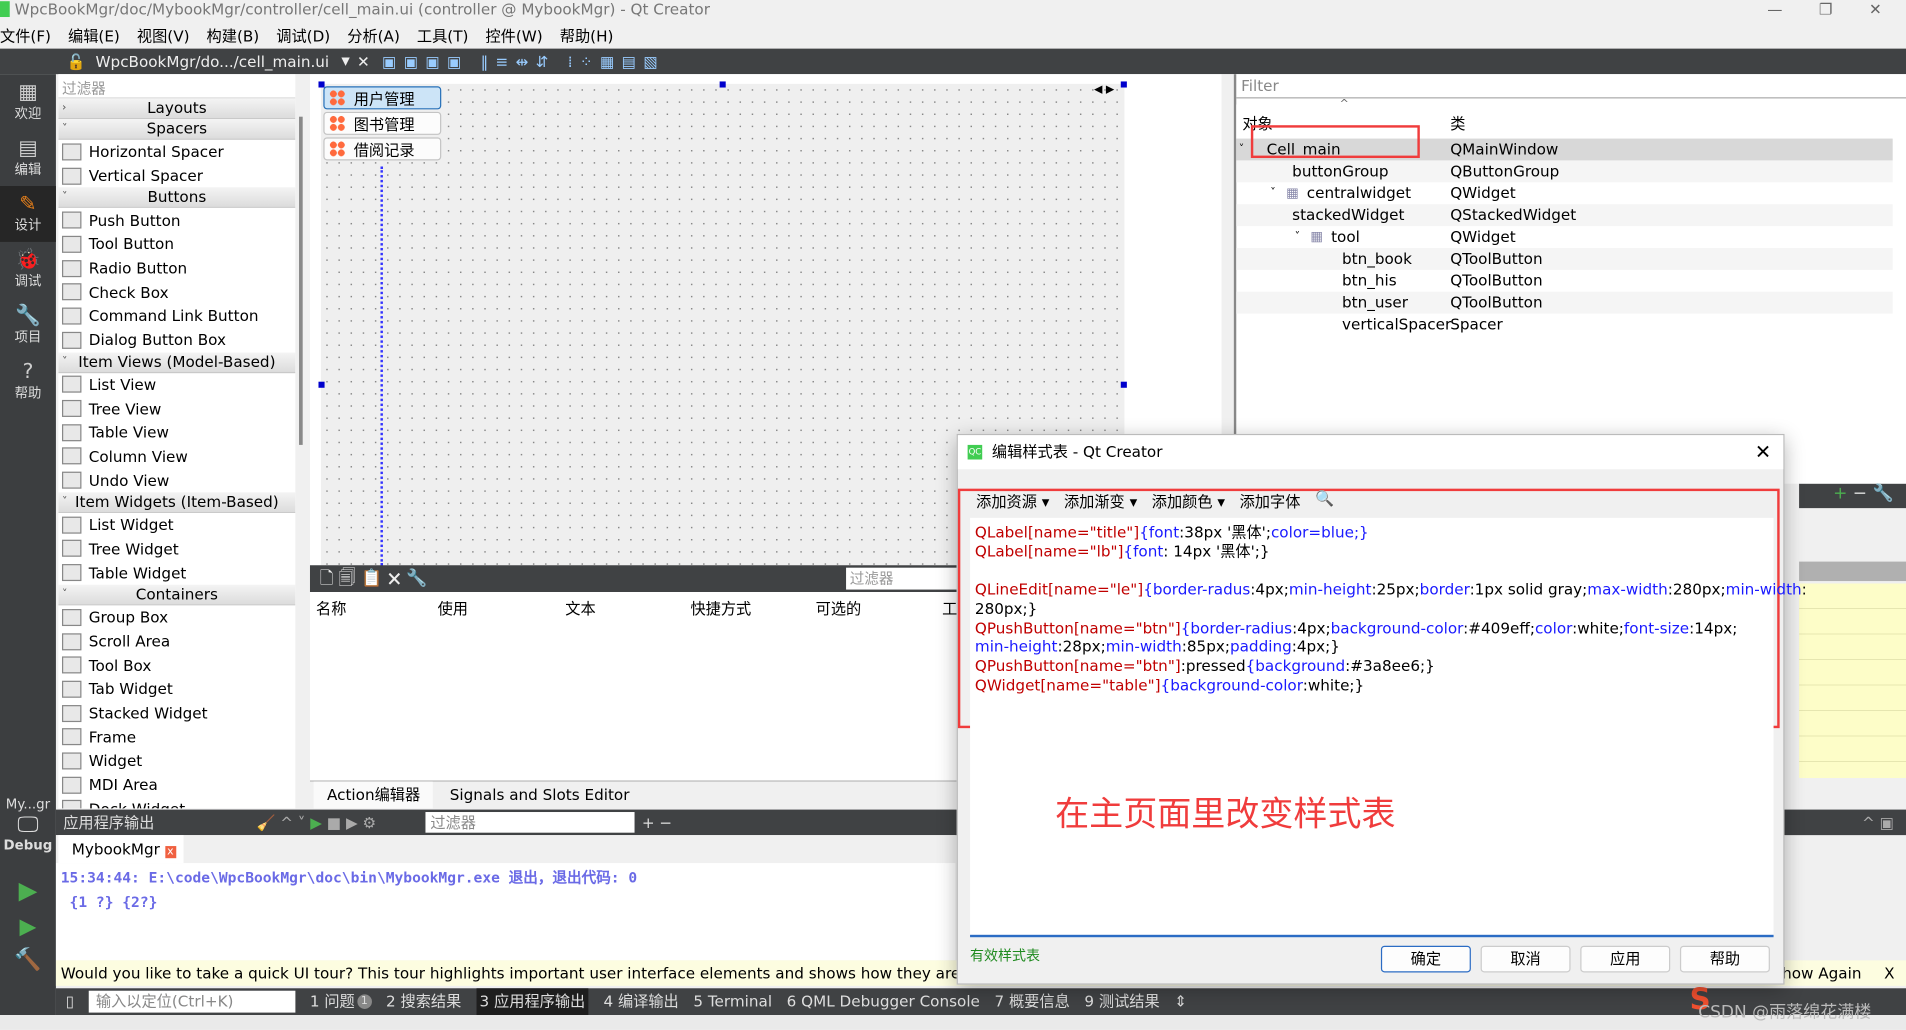 The width and height of the screenshot is (1906, 1030). Describe the element at coordinates (28, 326) in the screenshot. I see `mode-wrench: 🔧 项目` at that location.